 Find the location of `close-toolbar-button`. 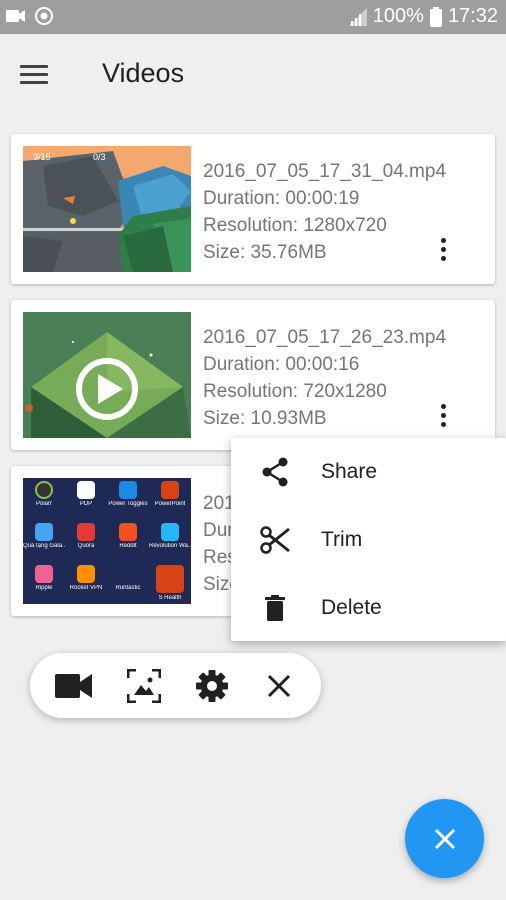

close-toolbar-button is located at coordinates (279, 686).